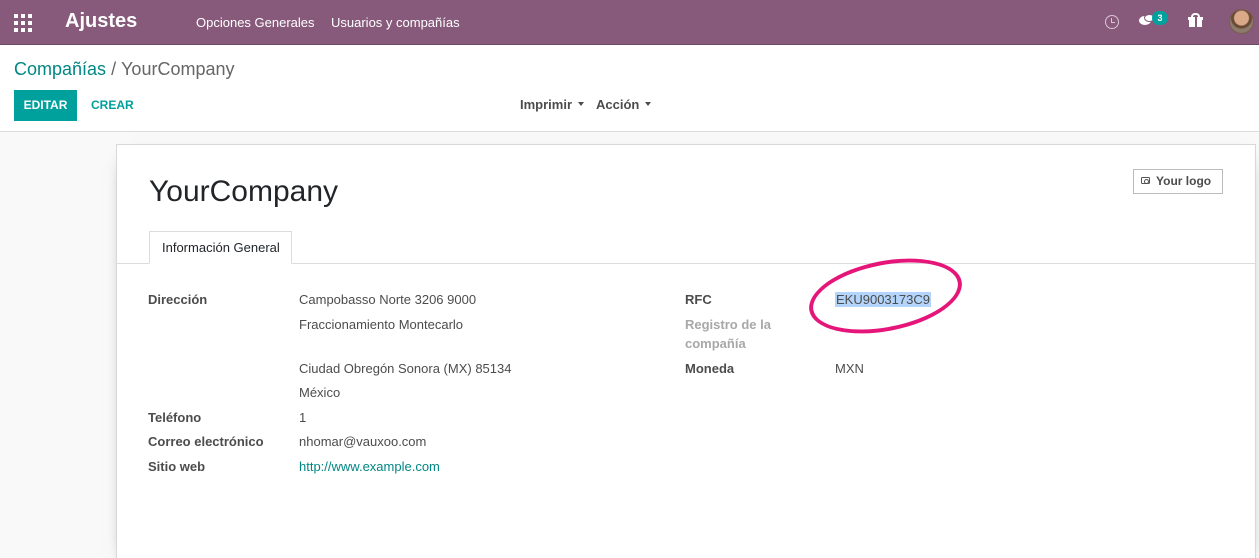  What do you see at coordinates (1195, 20) in the screenshot?
I see `gift-icon` at bounding box center [1195, 20].